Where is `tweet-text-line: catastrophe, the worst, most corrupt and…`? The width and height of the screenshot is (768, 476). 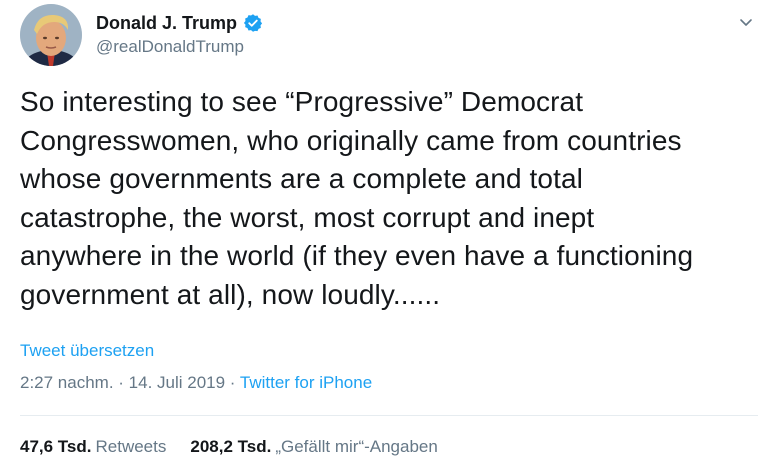 tweet-text-line: catastrophe, the worst, most corrupt and… is located at coordinates (307, 217).